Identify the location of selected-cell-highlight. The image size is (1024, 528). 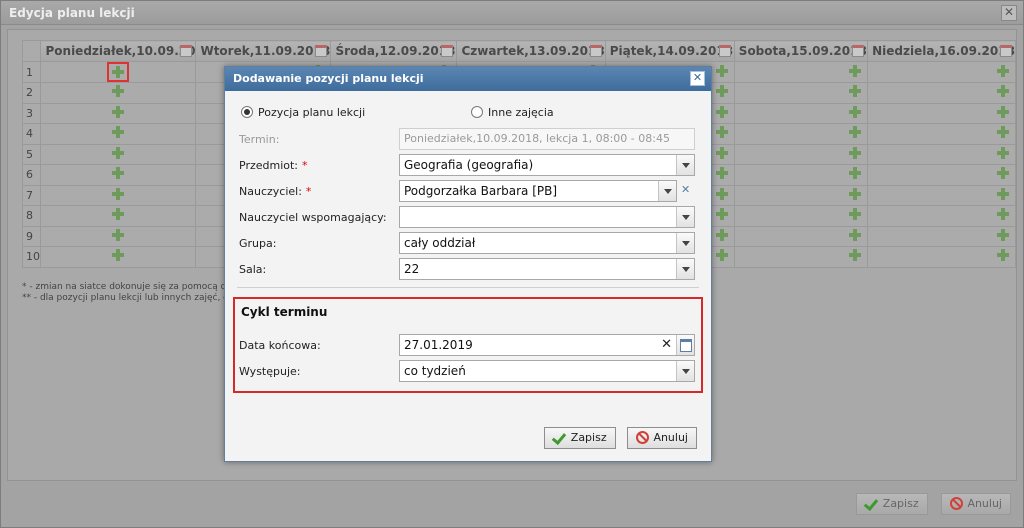
(118, 72).